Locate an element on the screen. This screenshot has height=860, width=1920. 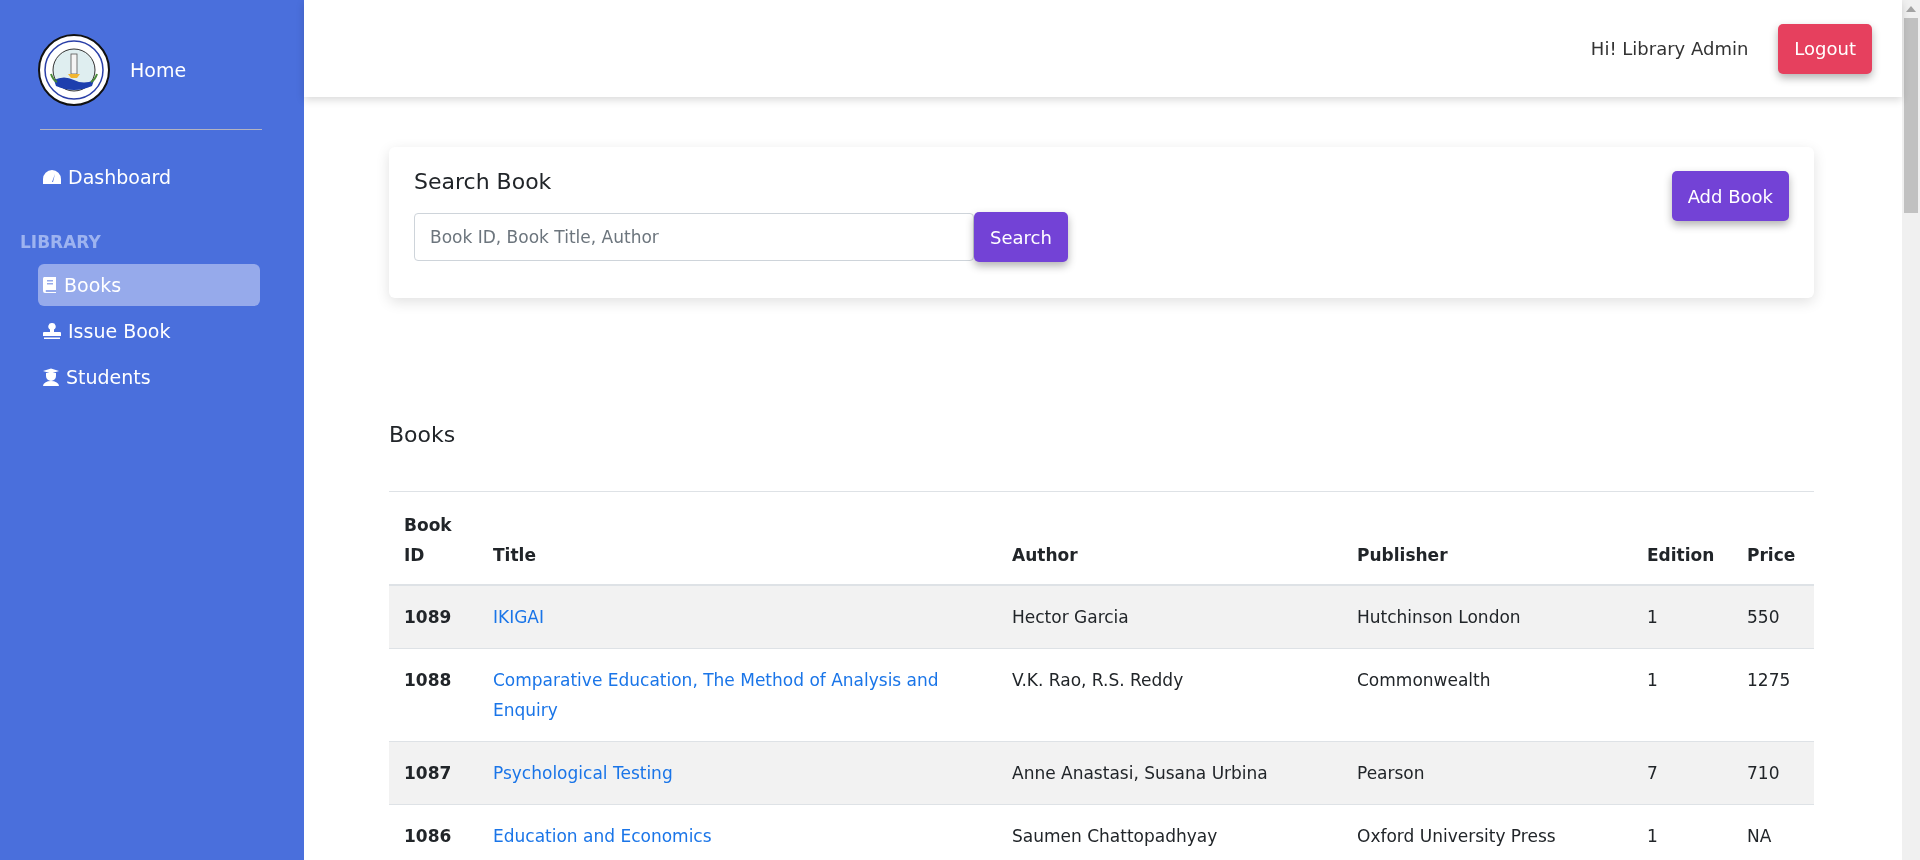
add-book-button: Add Book is located at coordinates (1730, 196).